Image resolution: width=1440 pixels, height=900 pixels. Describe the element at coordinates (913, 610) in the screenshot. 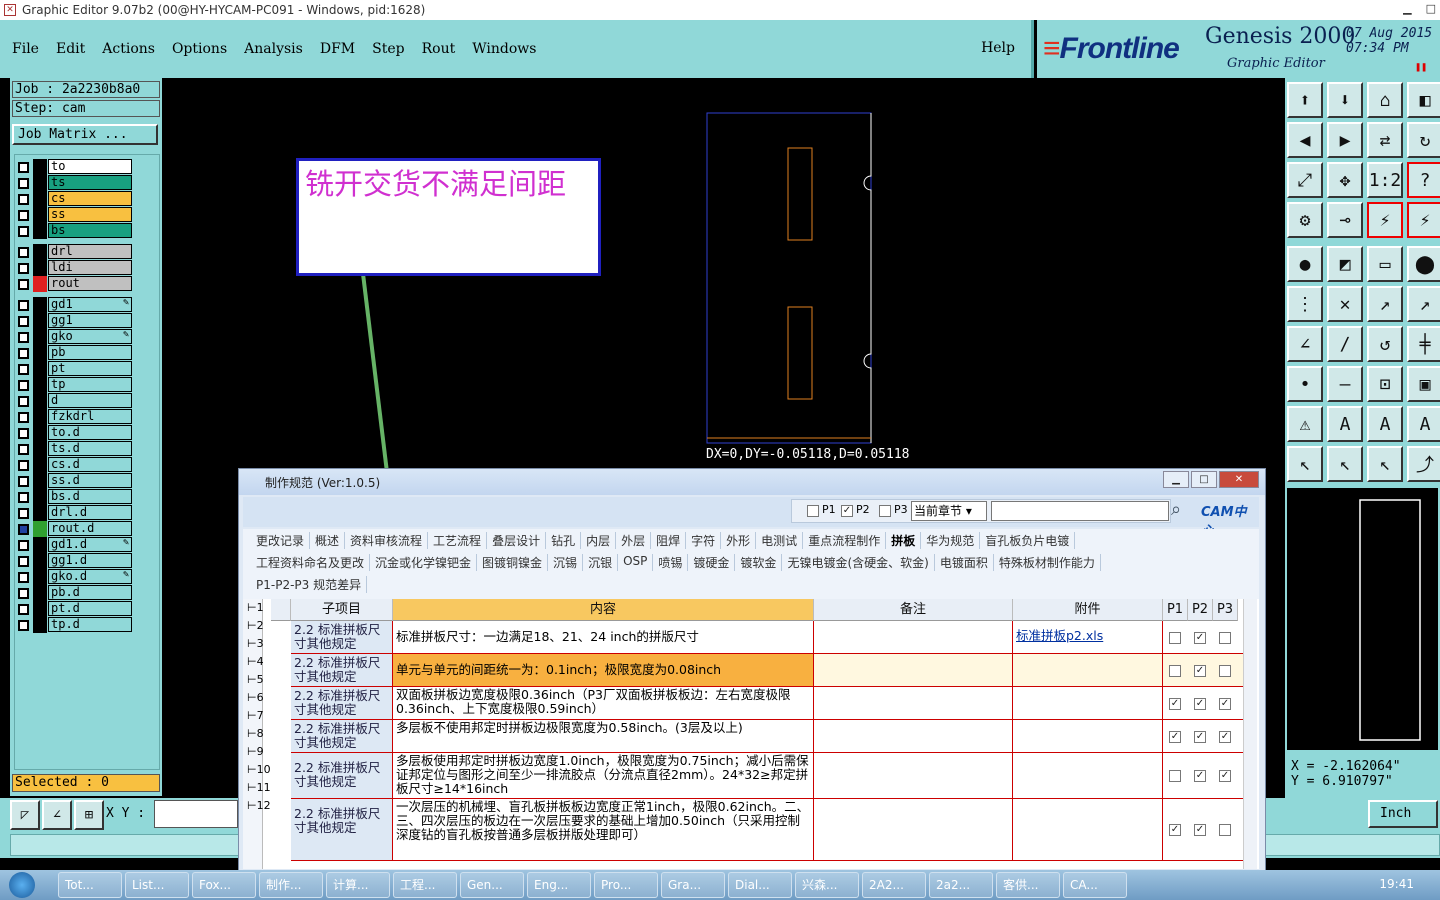

I see `col-header-note: 备注` at that location.